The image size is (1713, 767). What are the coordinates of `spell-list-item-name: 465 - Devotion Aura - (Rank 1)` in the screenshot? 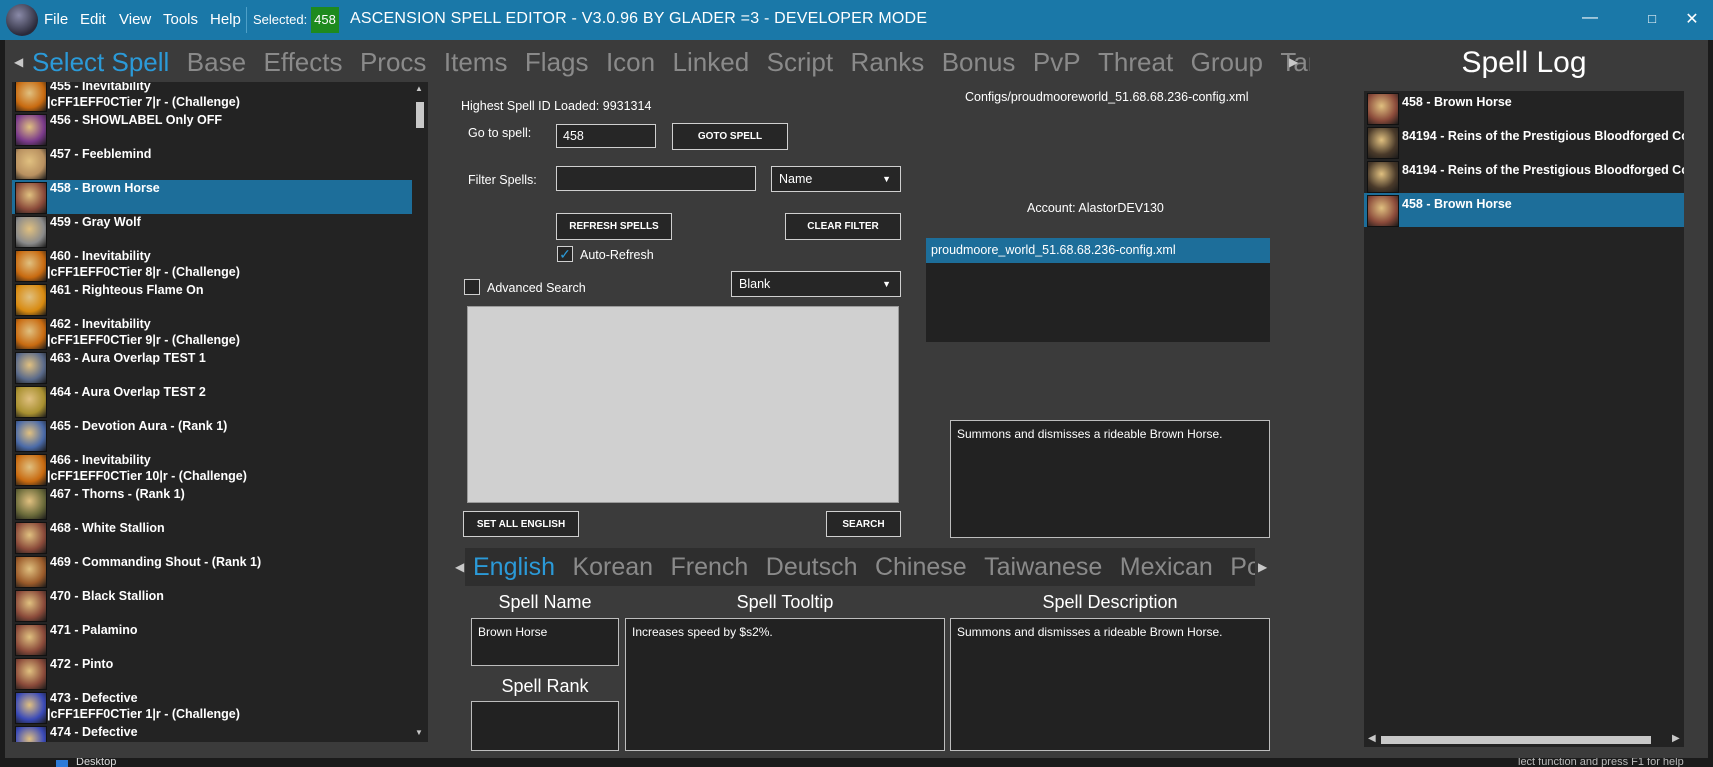 It's located at (139, 426).